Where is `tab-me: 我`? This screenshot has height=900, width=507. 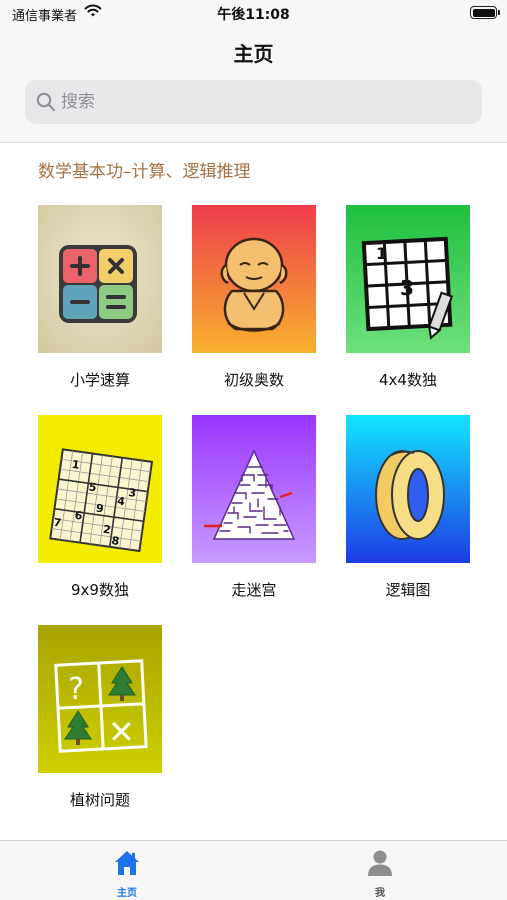
tab-me: 我 is located at coordinates (380, 870).